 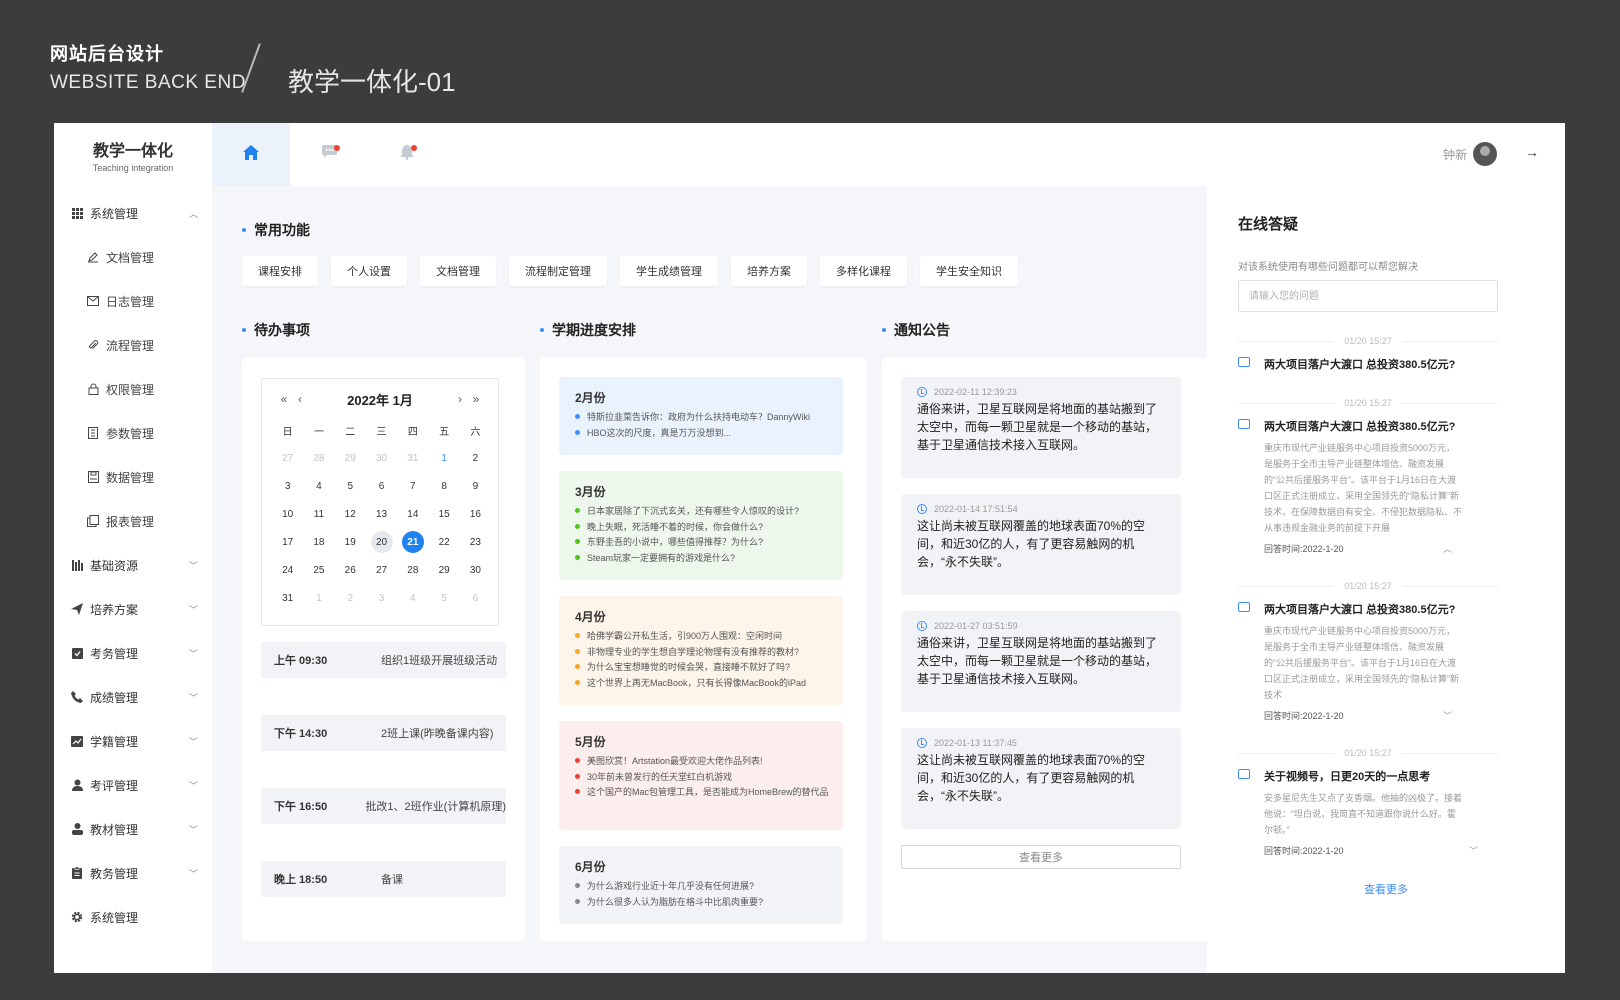 What do you see at coordinates (133, 213) in the screenshot?
I see `sidebar-item-system: 系统管理 ︿` at bounding box center [133, 213].